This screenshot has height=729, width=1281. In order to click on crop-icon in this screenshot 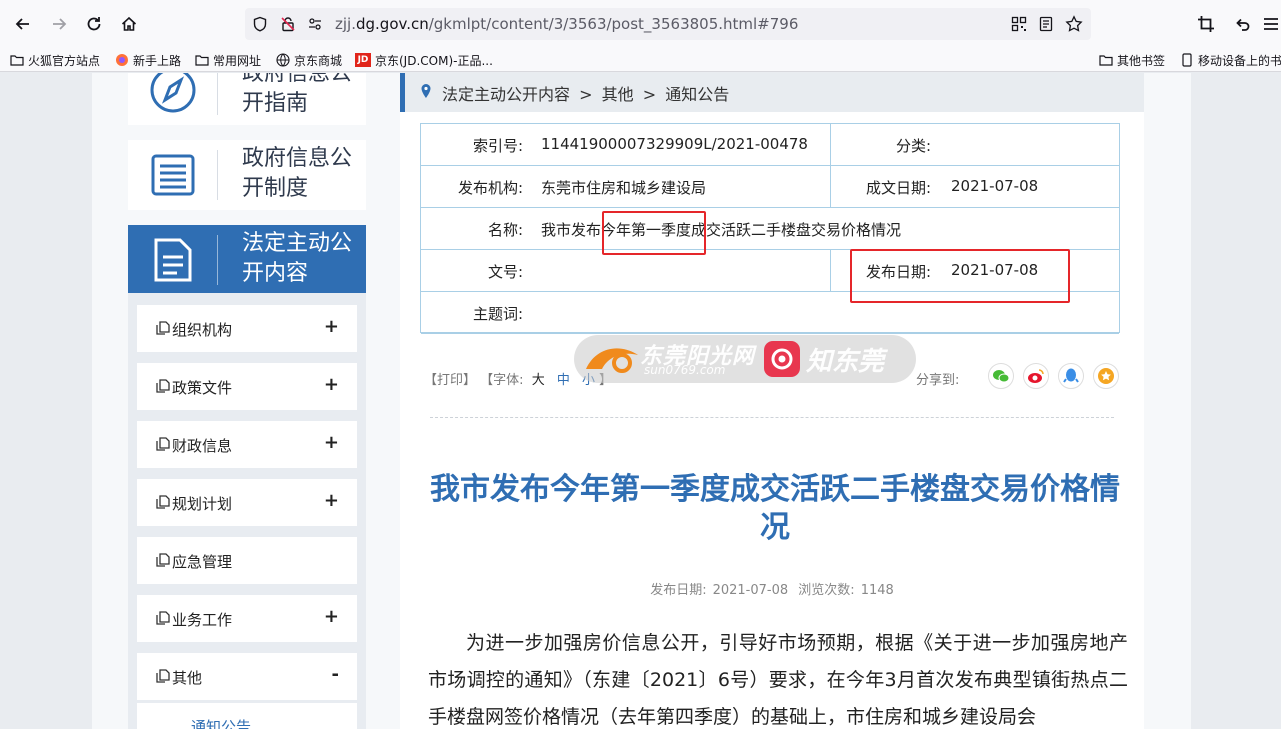, I will do `click(1206, 24)`.